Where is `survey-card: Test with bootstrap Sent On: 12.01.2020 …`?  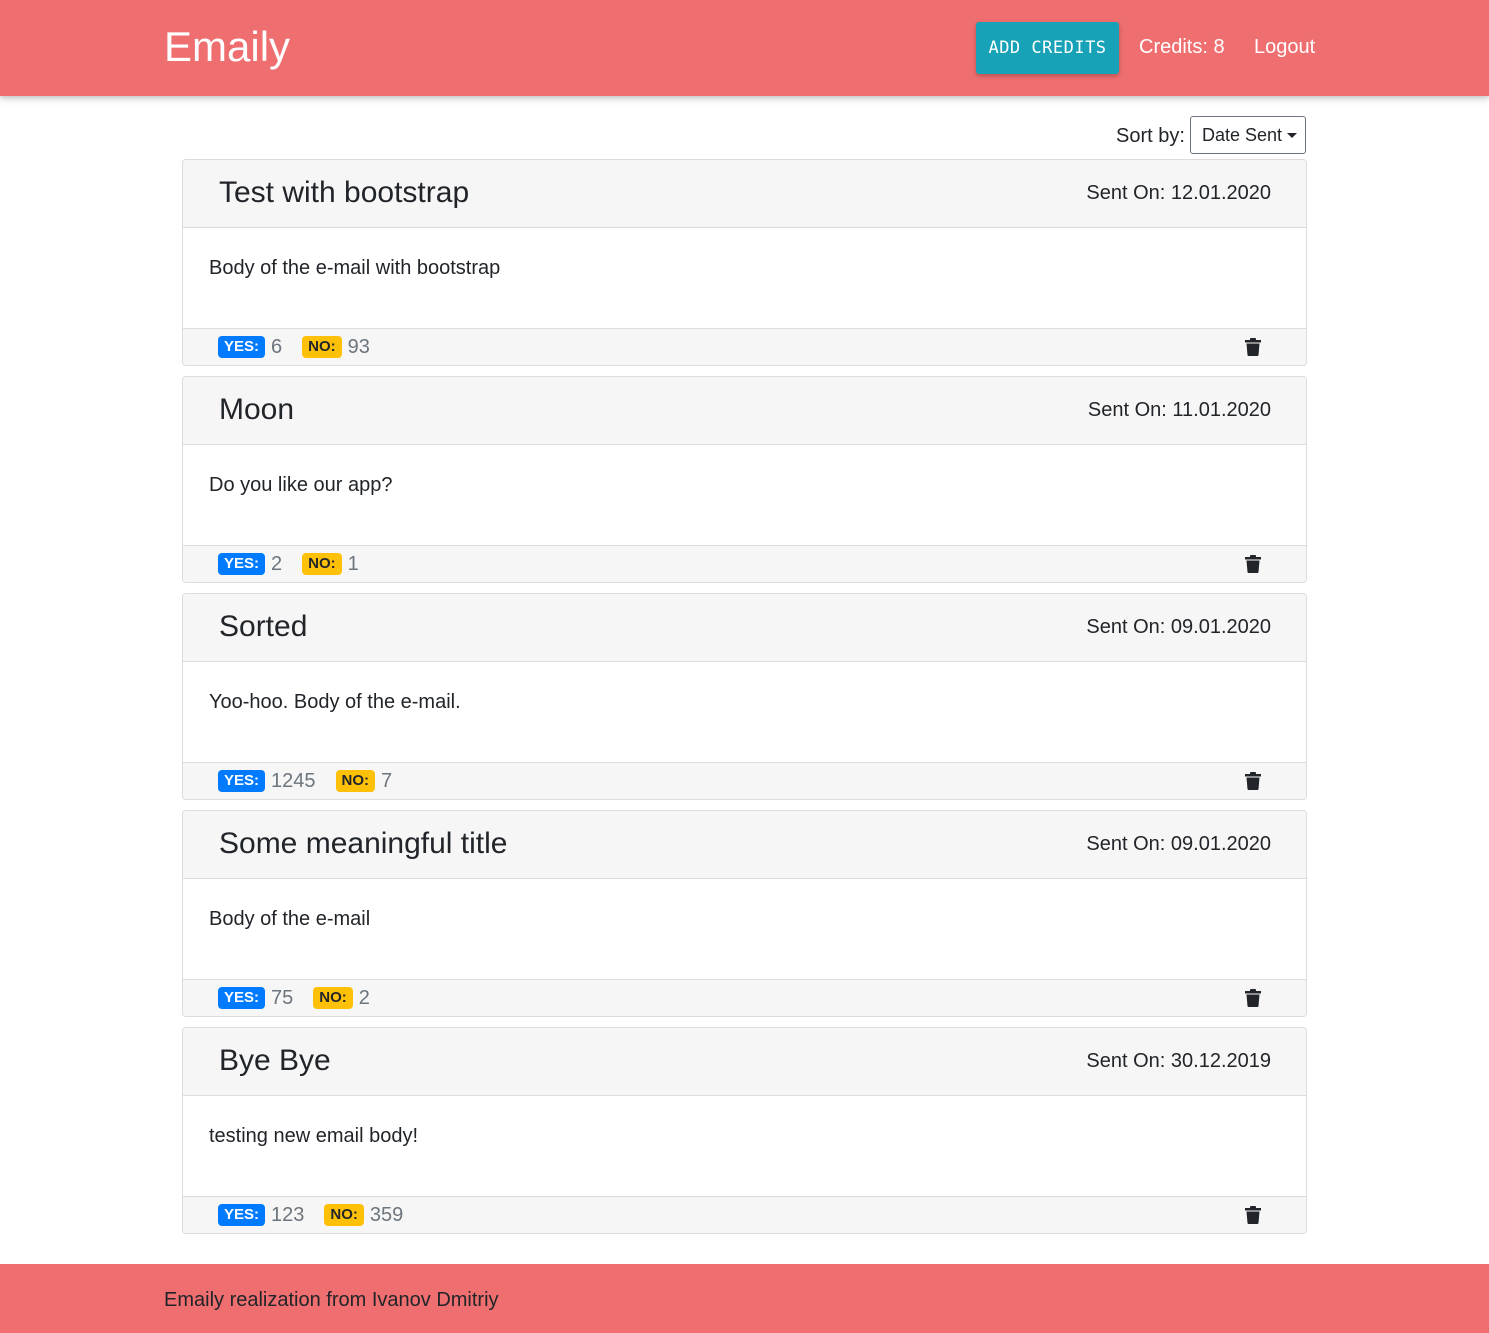 survey-card: Test with bootstrap Sent On: 12.01.2020 … is located at coordinates (744, 262).